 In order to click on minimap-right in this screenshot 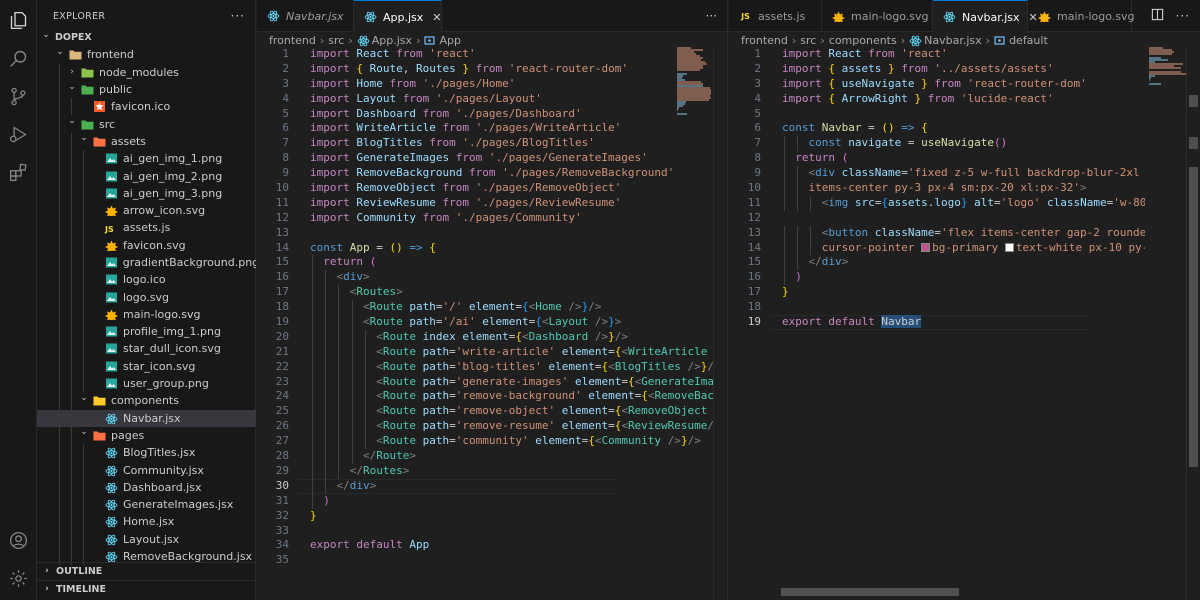, I will do `click(1169, 77)`.